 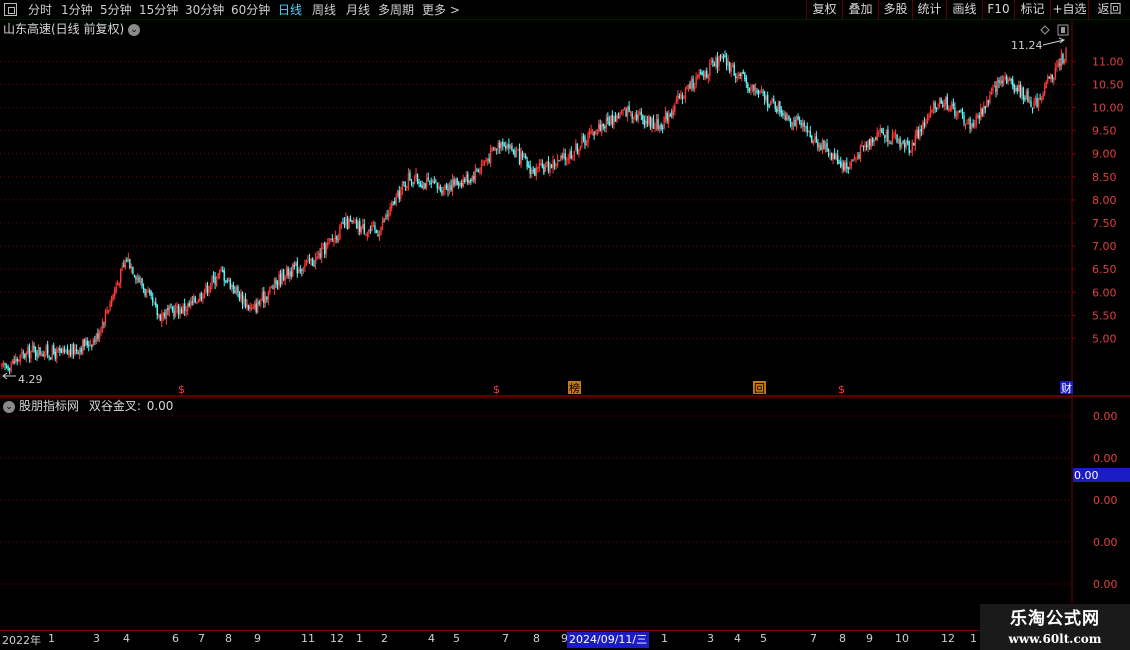 What do you see at coordinates (574, 388) in the screenshot?
I see `event-marker-ranking: 榜` at bounding box center [574, 388].